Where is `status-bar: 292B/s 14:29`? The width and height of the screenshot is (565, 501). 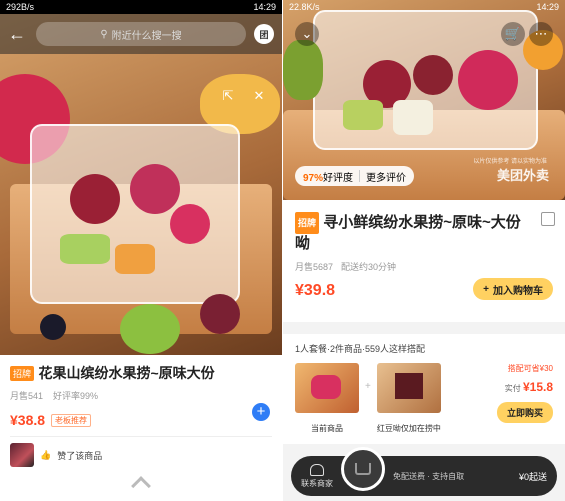 status-bar: 292B/s 14:29 is located at coordinates (141, 7).